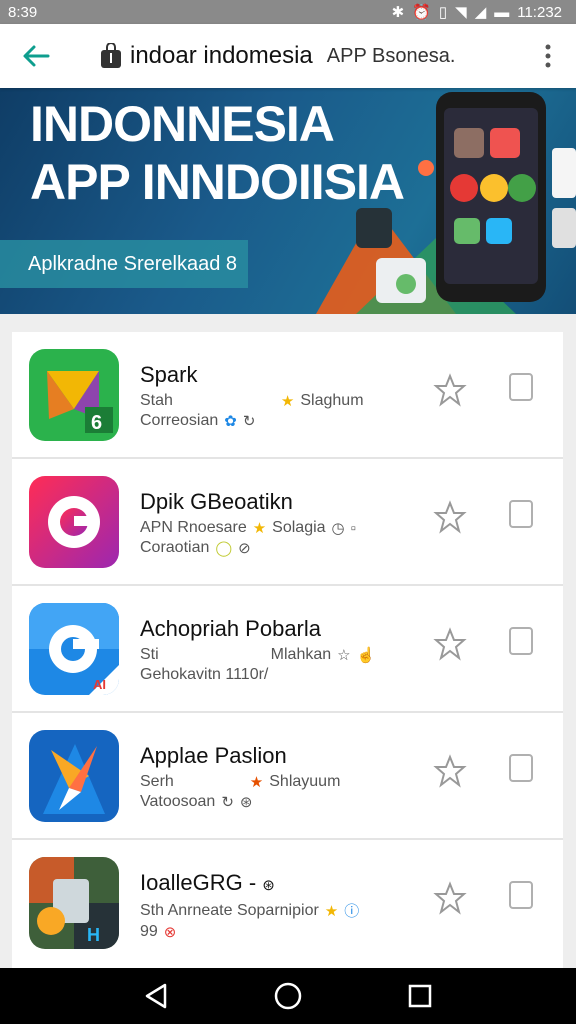 The width and height of the screenshot is (576, 1024). What do you see at coordinates (198, 882) in the screenshot?
I see `app-name-text: IoalleGRG -` at bounding box center [198, 882].